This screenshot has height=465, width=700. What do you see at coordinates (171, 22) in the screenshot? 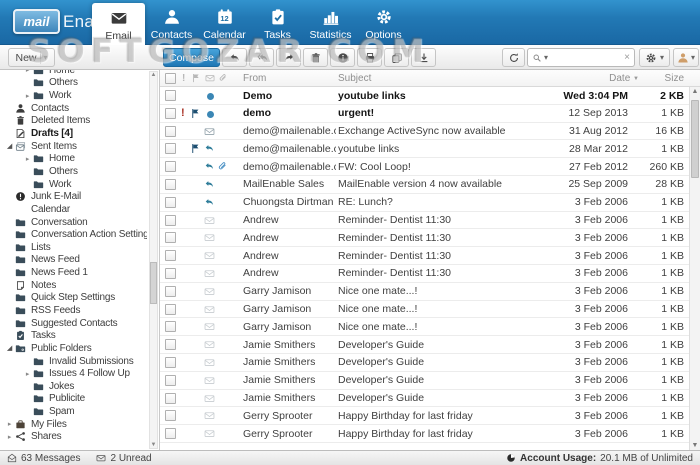
I see `tab-contacts: Contacts` at bounding box center [171, 22].